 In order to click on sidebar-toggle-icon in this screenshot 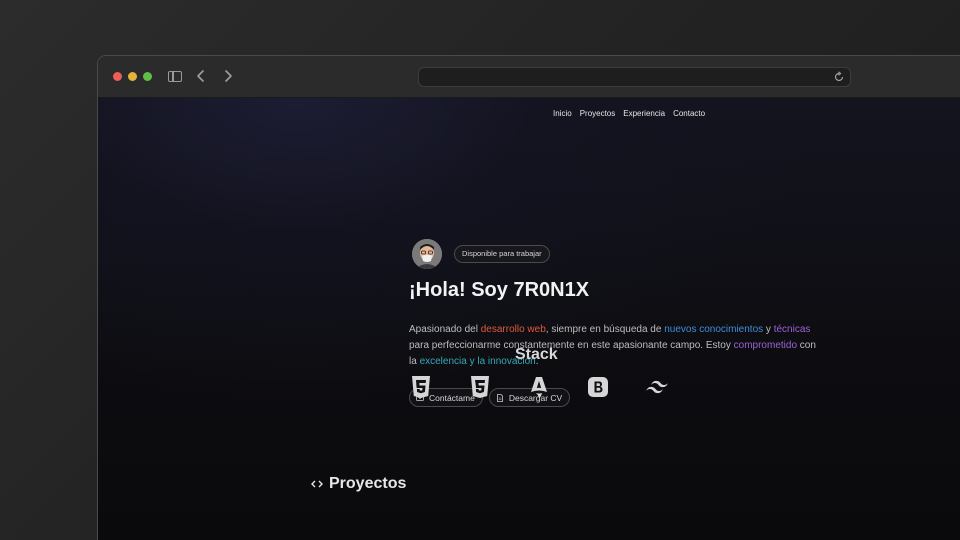, I will do `click(175, 76)`.